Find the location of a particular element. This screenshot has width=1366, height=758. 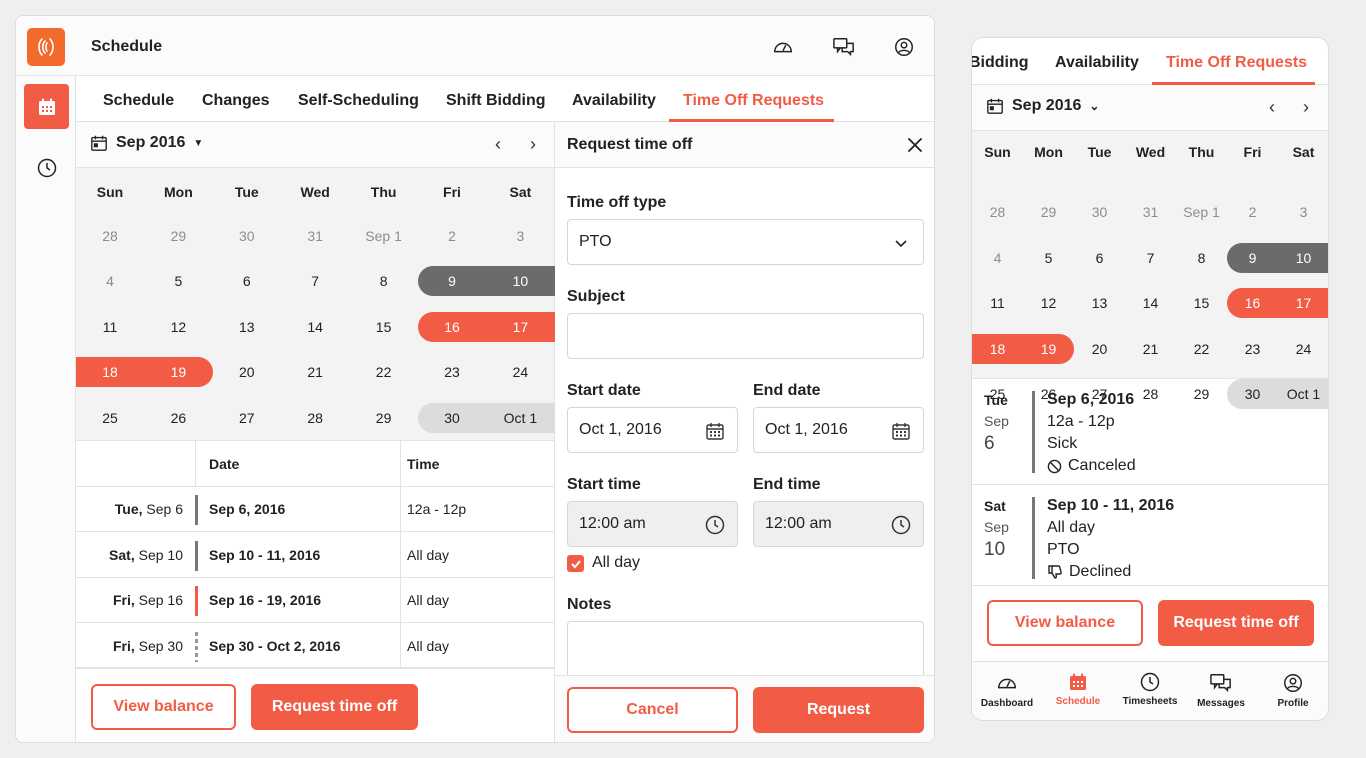

calendar-day: 23 is located at coordinates (1252, 349).